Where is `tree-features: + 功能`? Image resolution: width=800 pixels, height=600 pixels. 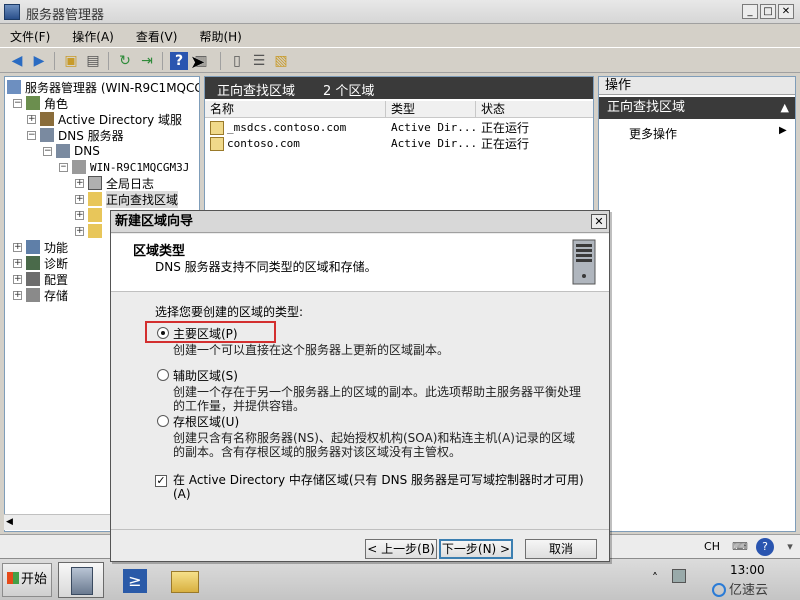 tree-features: + 功能 is located at coordinates (40, 247).